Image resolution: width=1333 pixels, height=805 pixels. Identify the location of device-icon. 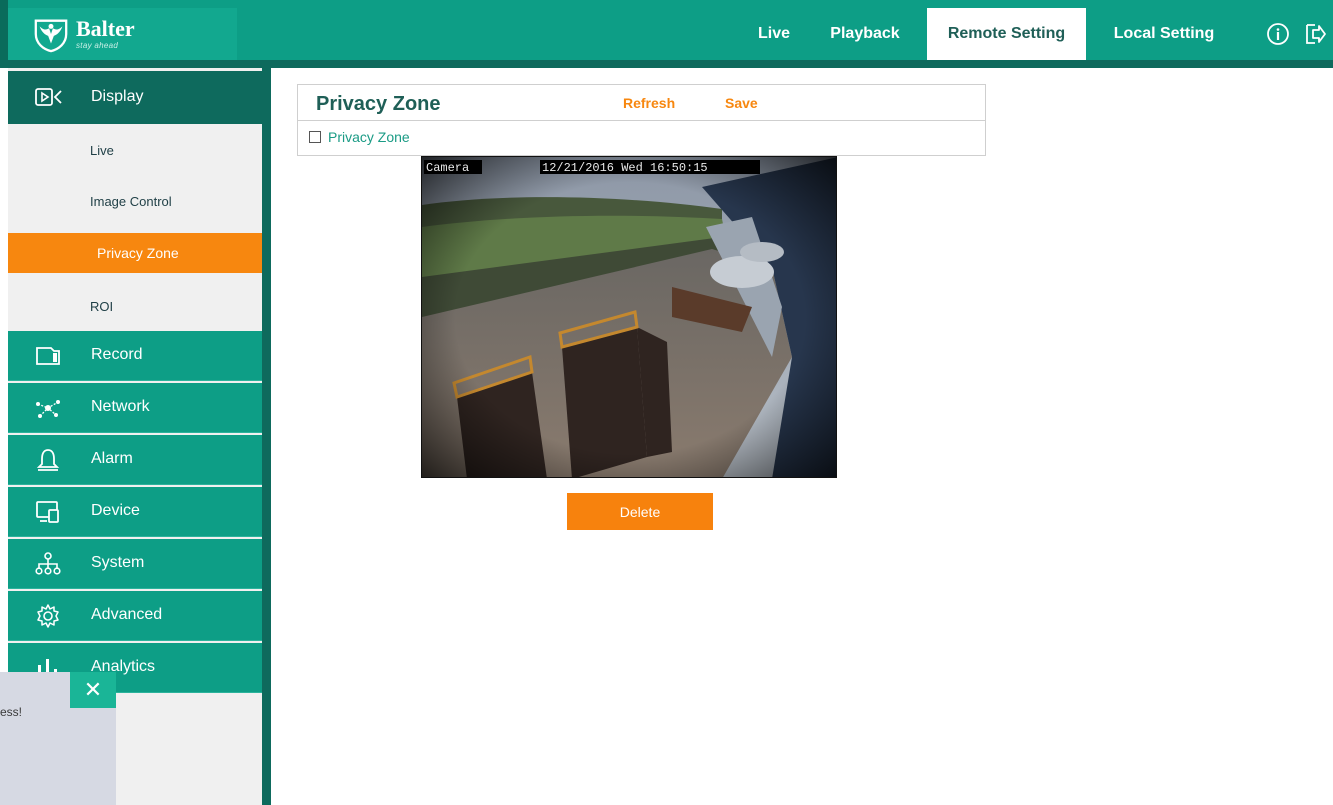
(47, 512).